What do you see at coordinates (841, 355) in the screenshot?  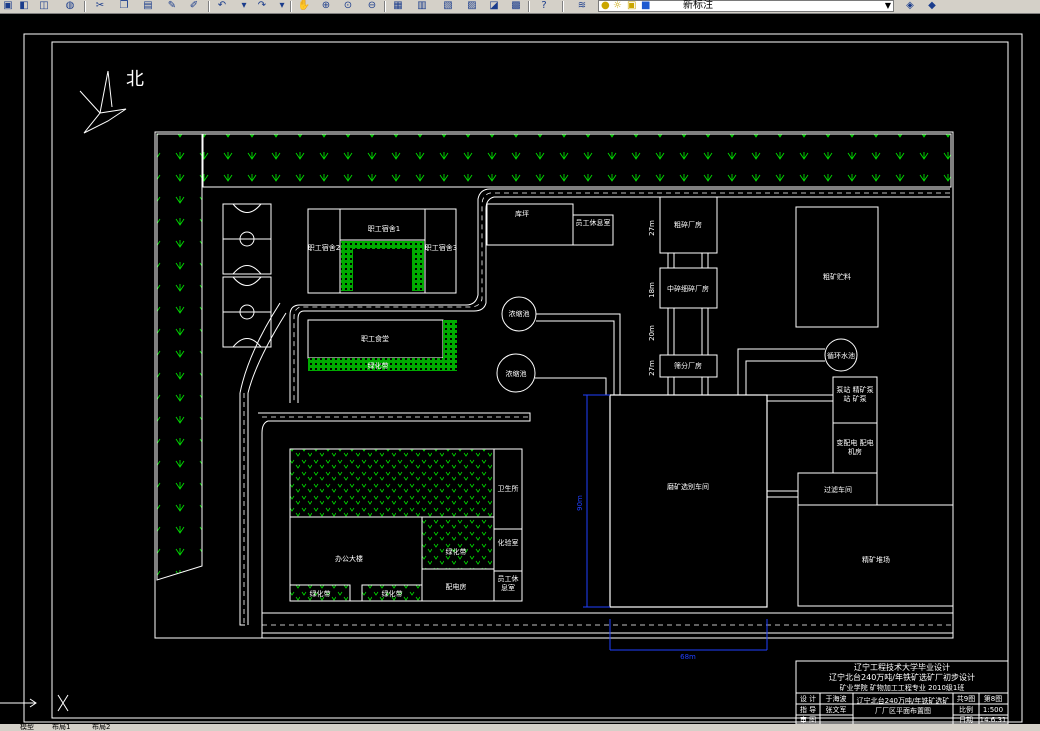 I see `circulating-pool-label: 循环水池` at bounding box center [841, 355].